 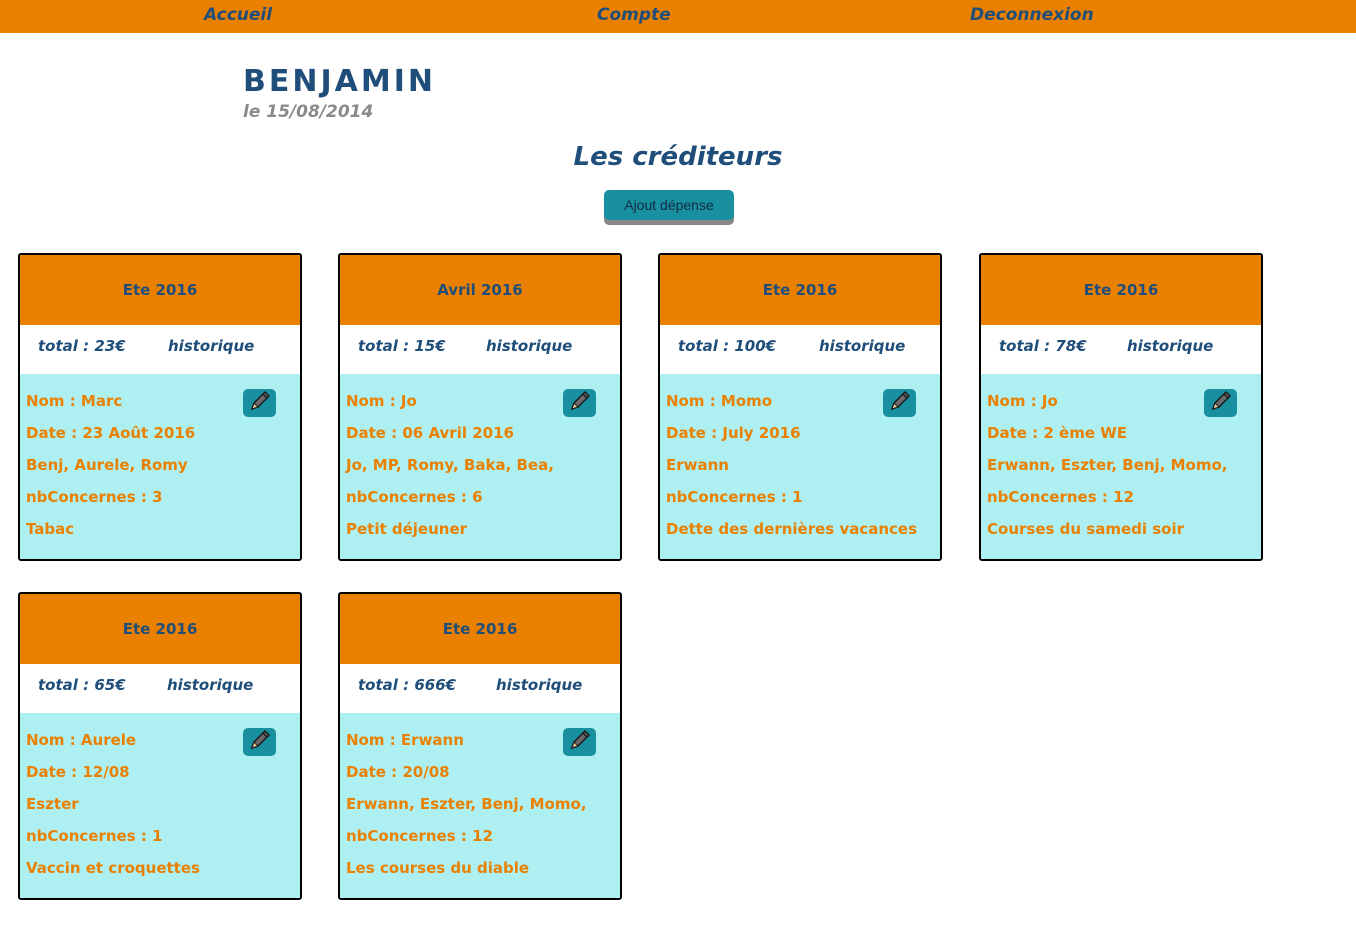 What do you see at coordinates (480, 688) in the screenshot?
I see `card-summary: total : 666€ historique` at bounding box center [480, 688].